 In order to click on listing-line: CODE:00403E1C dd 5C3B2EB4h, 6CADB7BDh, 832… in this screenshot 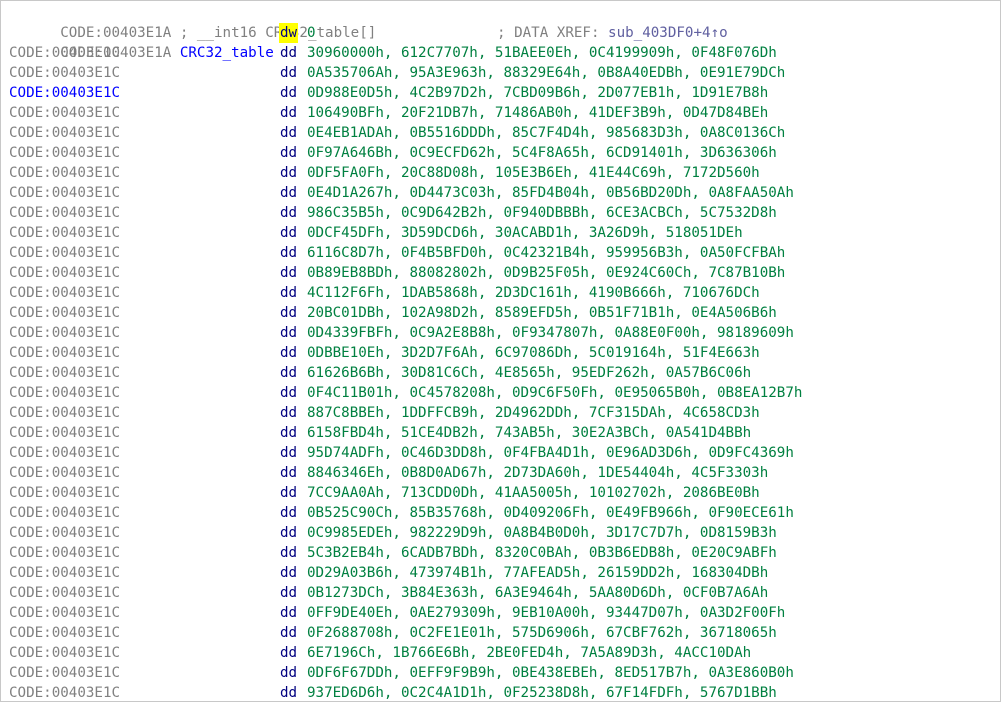, I will do `click(393, 553)`.